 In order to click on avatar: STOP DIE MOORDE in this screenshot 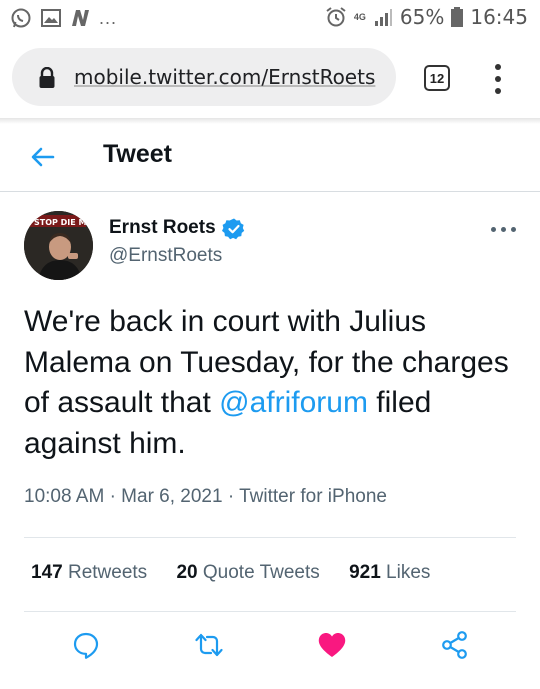, I will do `click(58, 245)`.